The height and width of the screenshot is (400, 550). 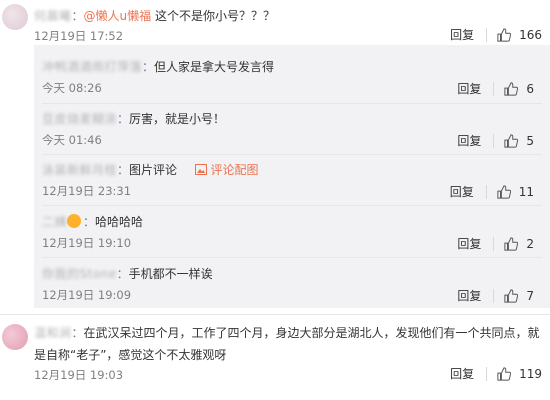 I want to click on reply-text: 哈哈哈哈, so click(x=119, y=222).